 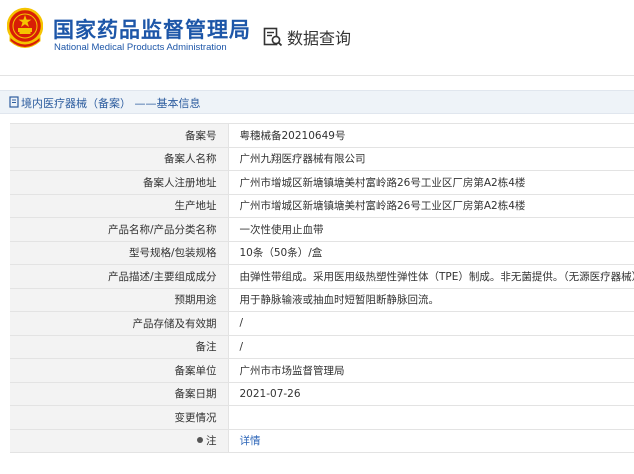 I want to click on national-emblem-icon, so click(x=25, y=27).